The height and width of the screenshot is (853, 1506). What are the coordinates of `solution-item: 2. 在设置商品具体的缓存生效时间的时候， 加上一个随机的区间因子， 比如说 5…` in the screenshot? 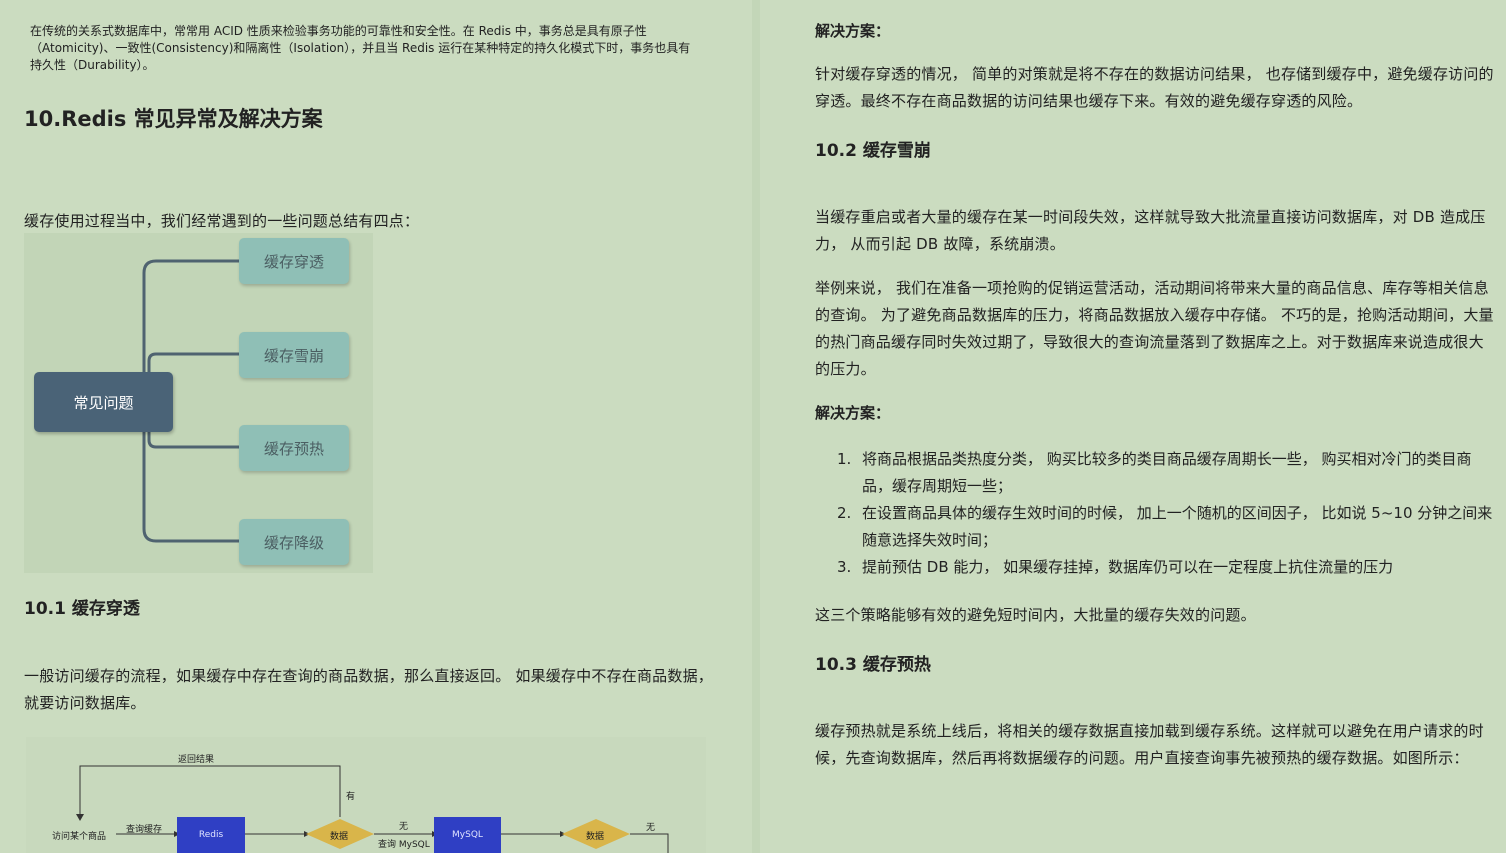 It's located at (1155, 527).